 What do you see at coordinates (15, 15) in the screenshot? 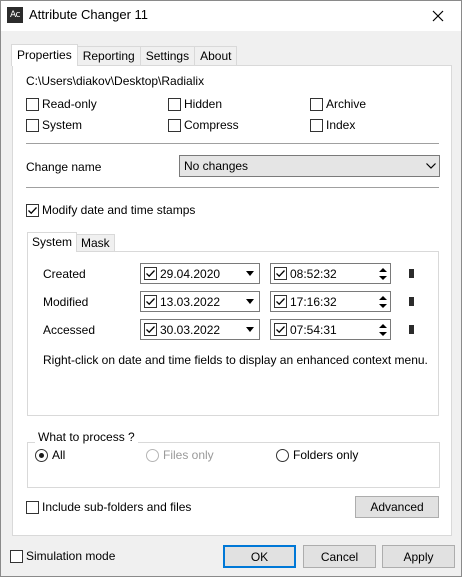
I see `app-icon: Ac` at bounding box center [15, 15].